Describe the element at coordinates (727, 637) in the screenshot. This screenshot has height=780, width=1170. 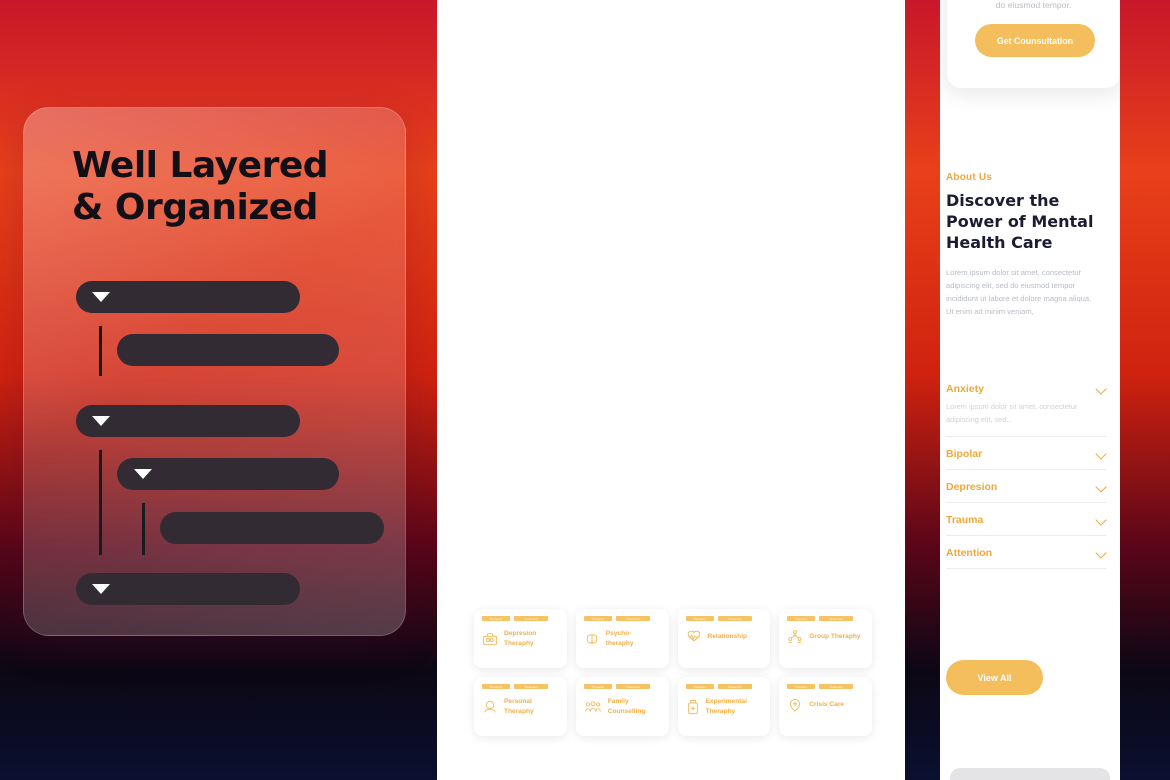
I see `card-label: Relationship` at that location.